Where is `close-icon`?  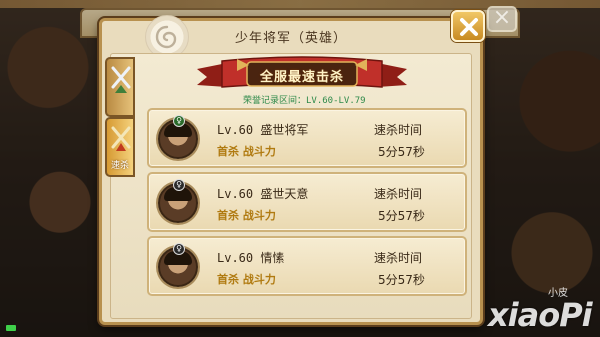 close-icon is located at coordinates (469, 27).